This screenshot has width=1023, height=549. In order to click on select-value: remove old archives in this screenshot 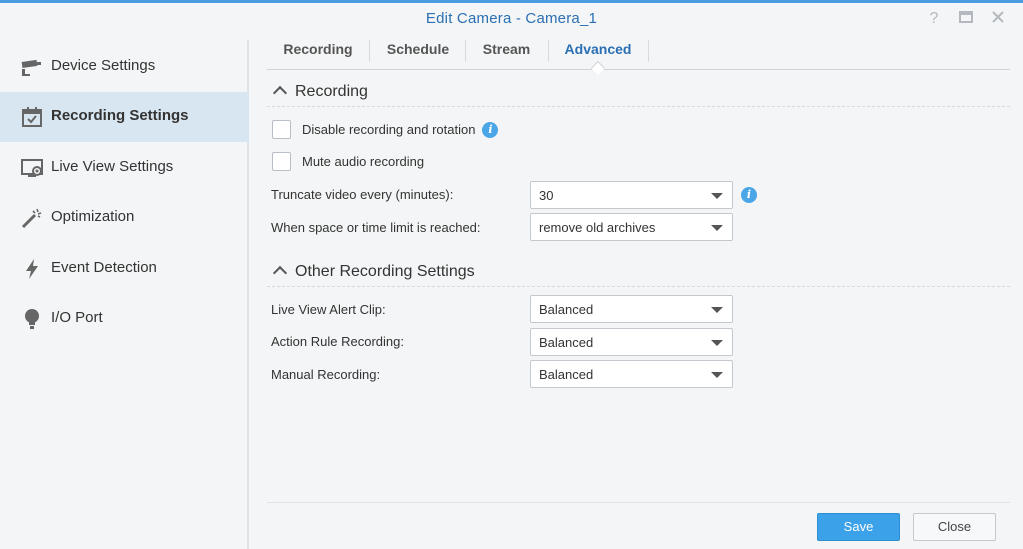, I will do `click(597, 227)`.